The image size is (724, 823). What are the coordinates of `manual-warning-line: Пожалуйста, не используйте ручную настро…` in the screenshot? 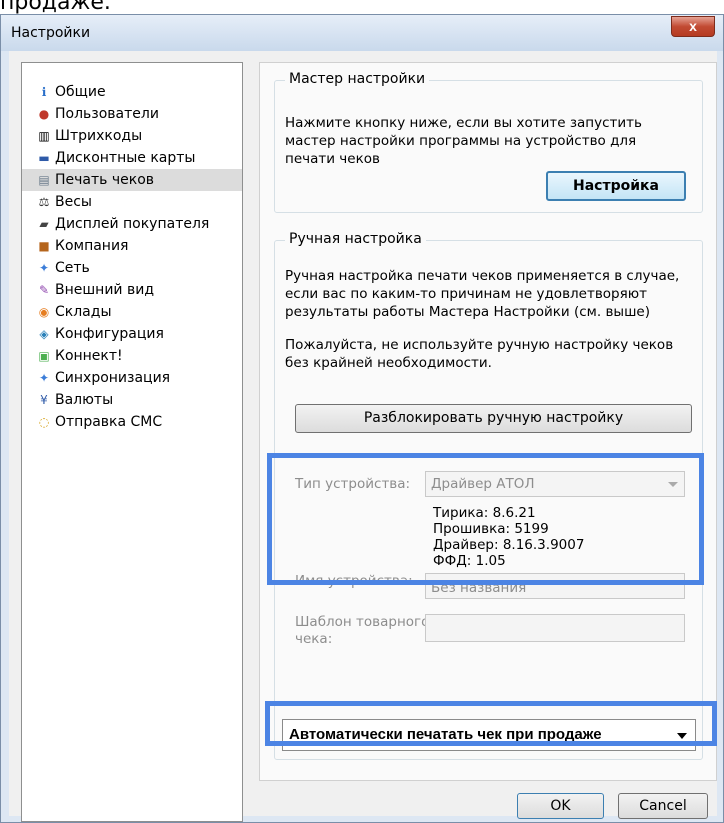 It's located at (479, 345).